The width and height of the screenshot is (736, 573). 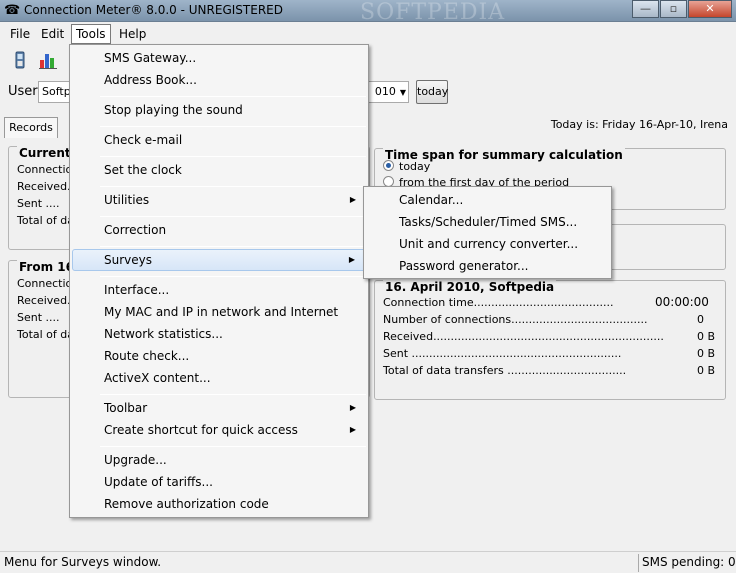 What do you see at coordinates (83, 562) in the screenshot?
I see `status-message: Menu for Surveys window.` at bounding box center [83, 562].